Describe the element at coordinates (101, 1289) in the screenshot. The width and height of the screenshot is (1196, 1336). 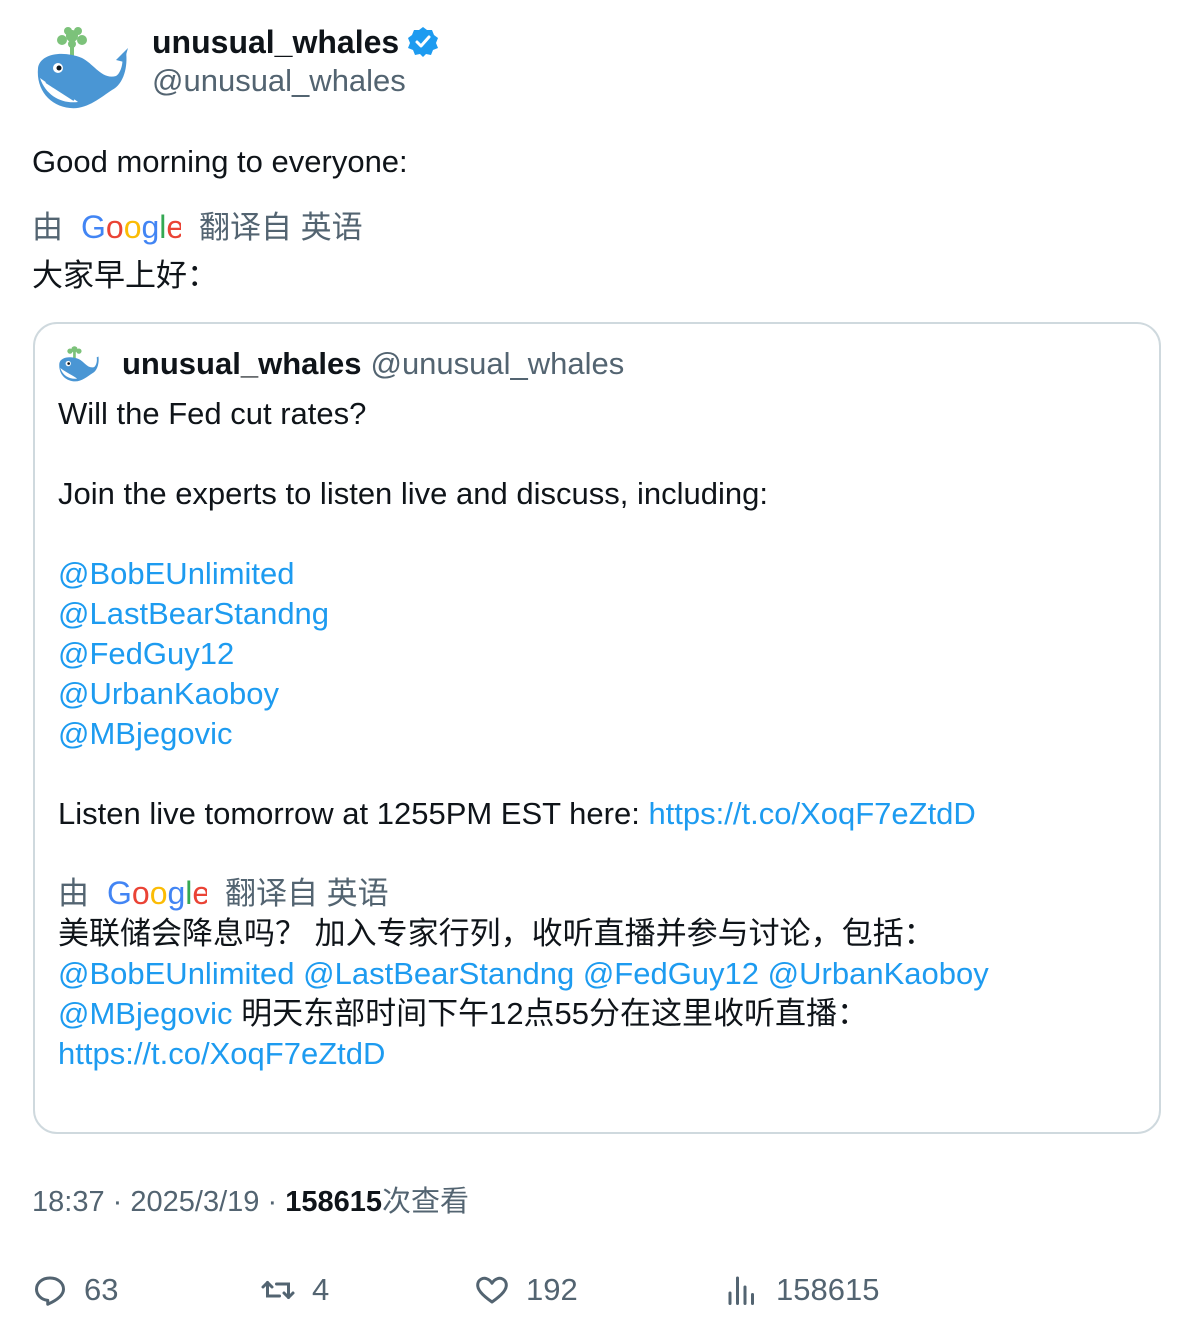
I see `reply-count: 63` at that location.